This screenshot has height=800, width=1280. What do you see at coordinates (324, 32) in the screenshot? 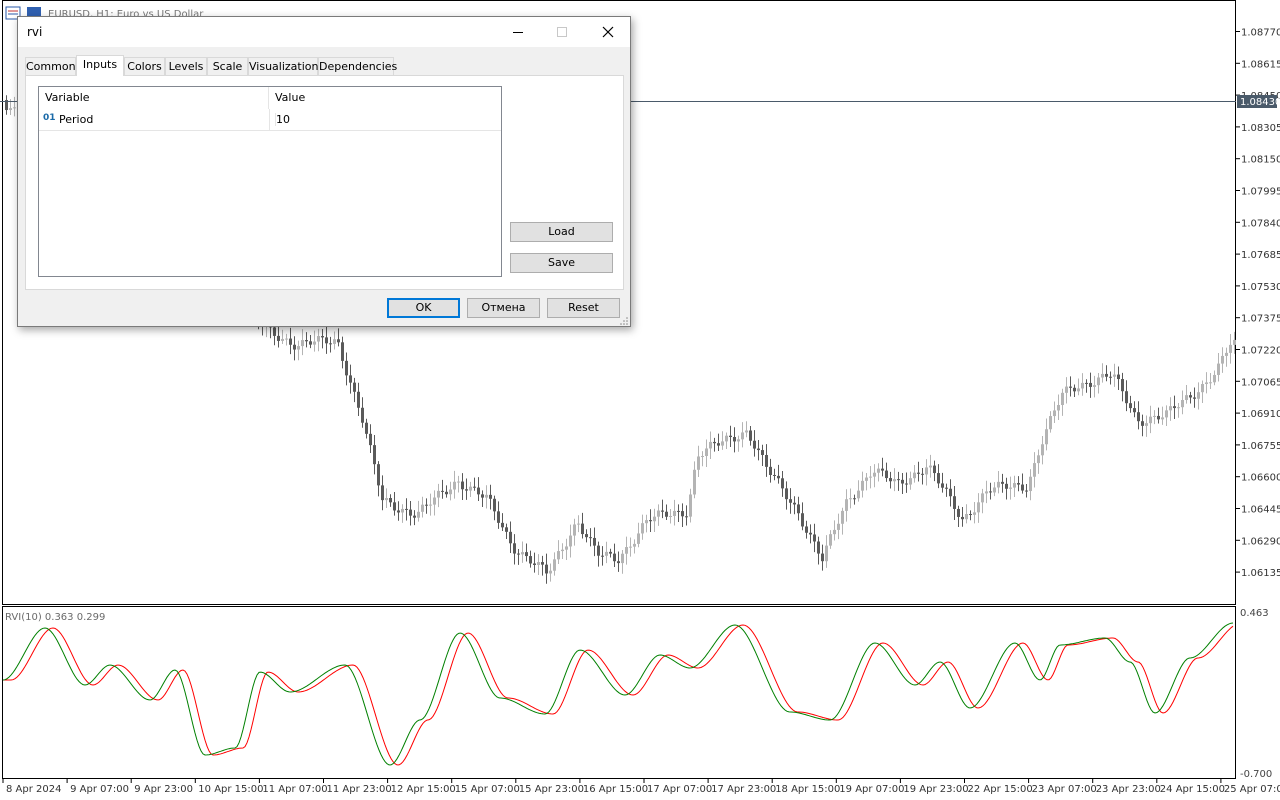
I see `dialog-titlebar: rvi` at bounding box center [324, 32].